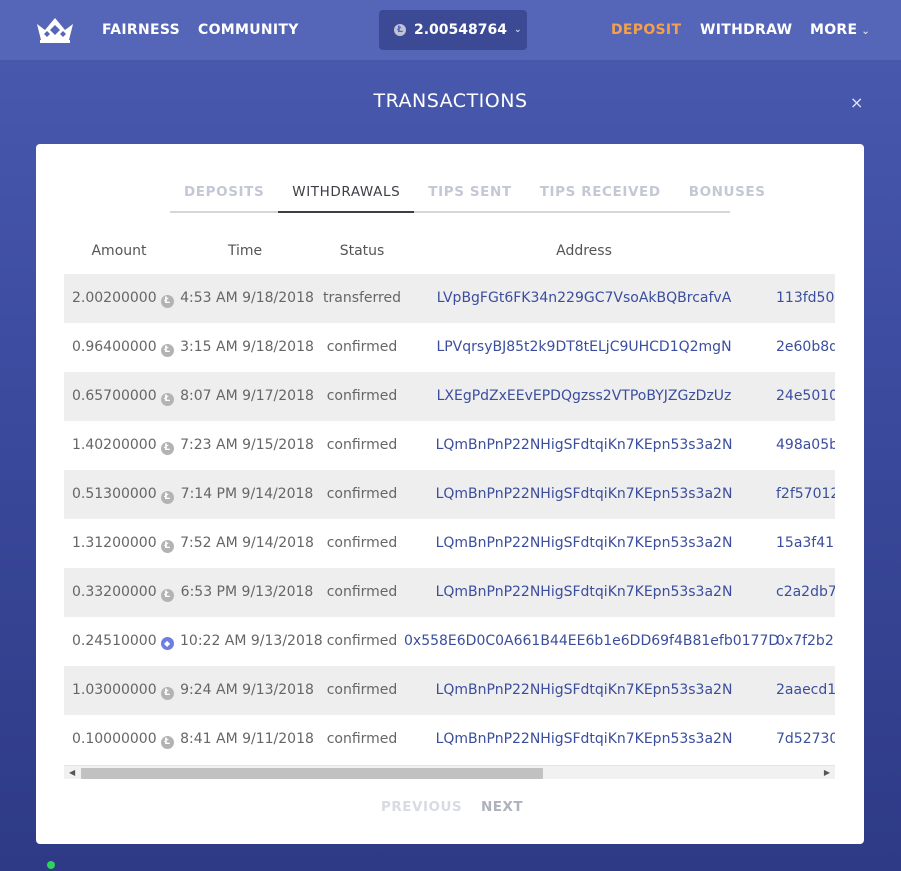 The height and width of the screenshot is (871, 901). Describe the element at coordinates (51, 865) in the screenshot. I see `online-status-dot` at that location.